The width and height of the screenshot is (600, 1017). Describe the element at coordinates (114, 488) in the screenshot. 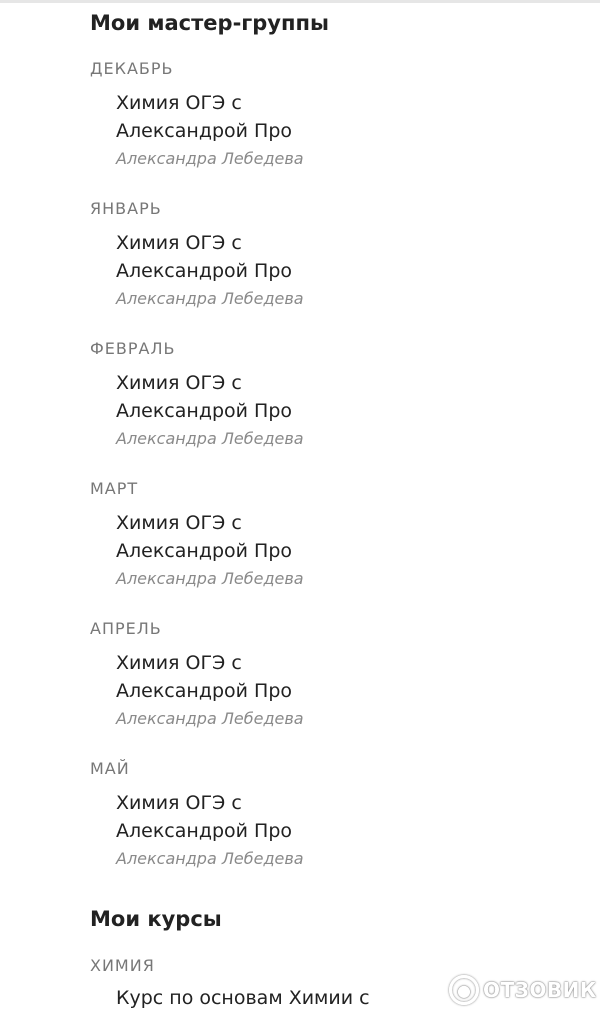

I see `month-label-march: МАРТ` at that location.